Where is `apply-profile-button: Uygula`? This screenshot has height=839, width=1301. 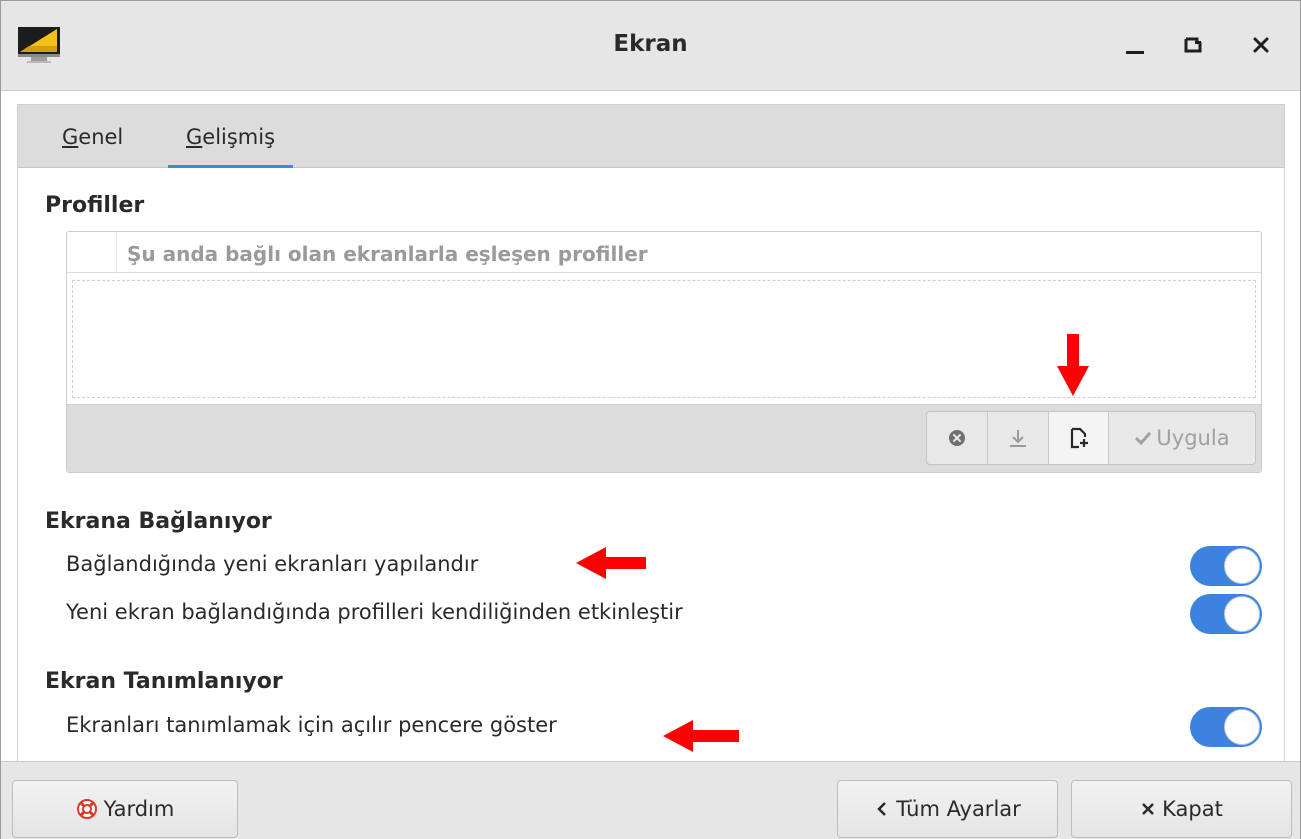 apply-profile-button: Uygula is located at coordinates (1182, 438).